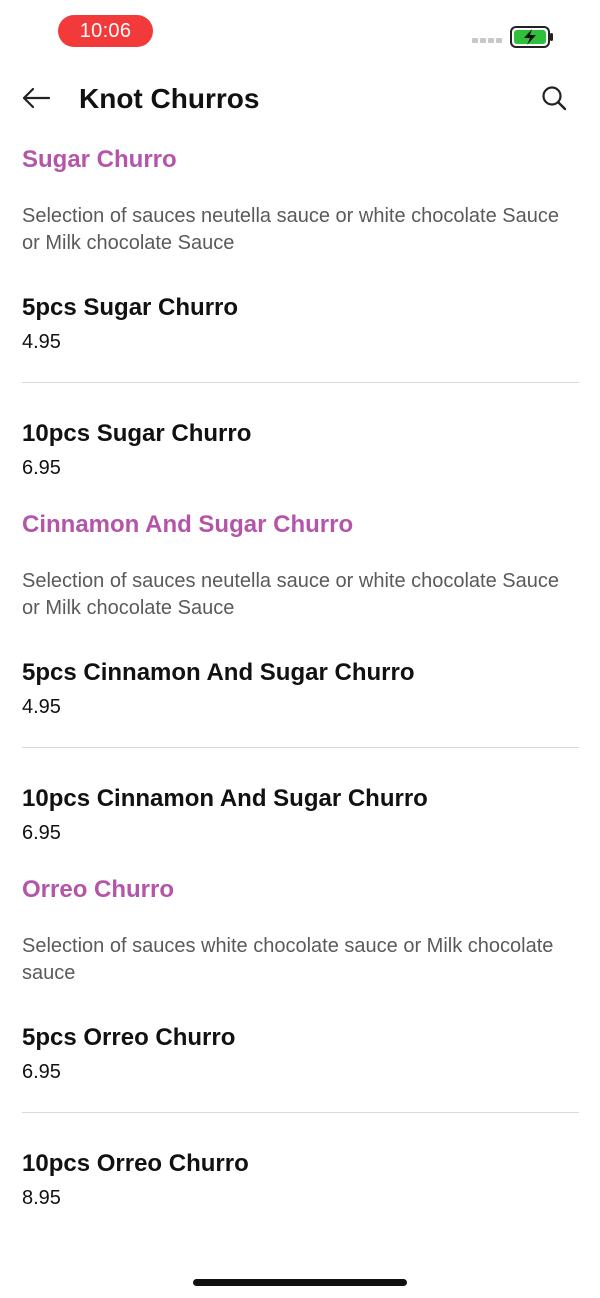 The image size is (600, 1298). What do you see at coordinates (98, 889) in the screenshot?
I see `section-title: Orreo Churro` at bounding box center [98, 889].